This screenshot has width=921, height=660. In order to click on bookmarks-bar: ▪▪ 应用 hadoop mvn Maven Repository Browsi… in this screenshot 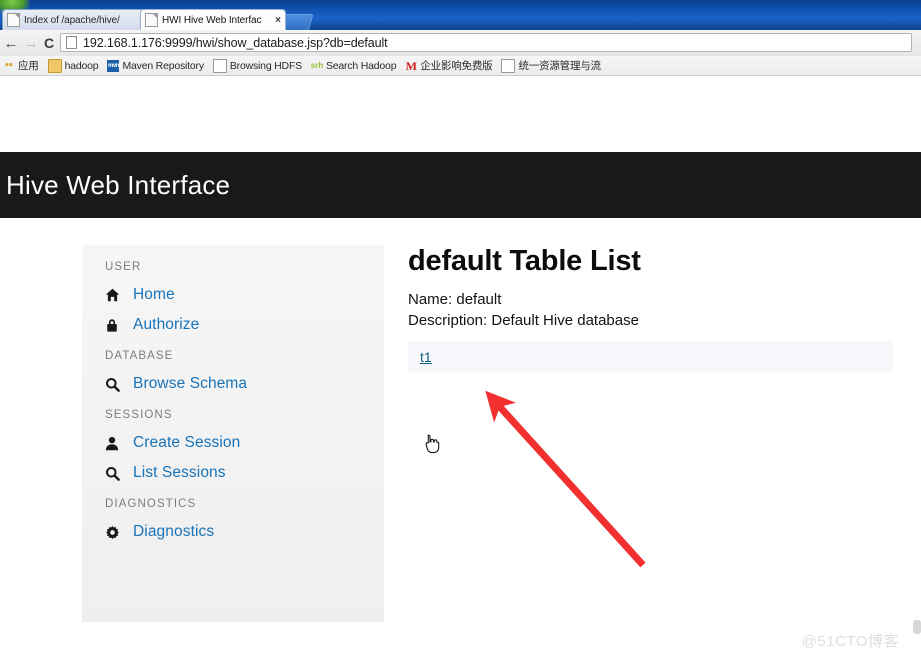, I will do `click(460, 66)`.